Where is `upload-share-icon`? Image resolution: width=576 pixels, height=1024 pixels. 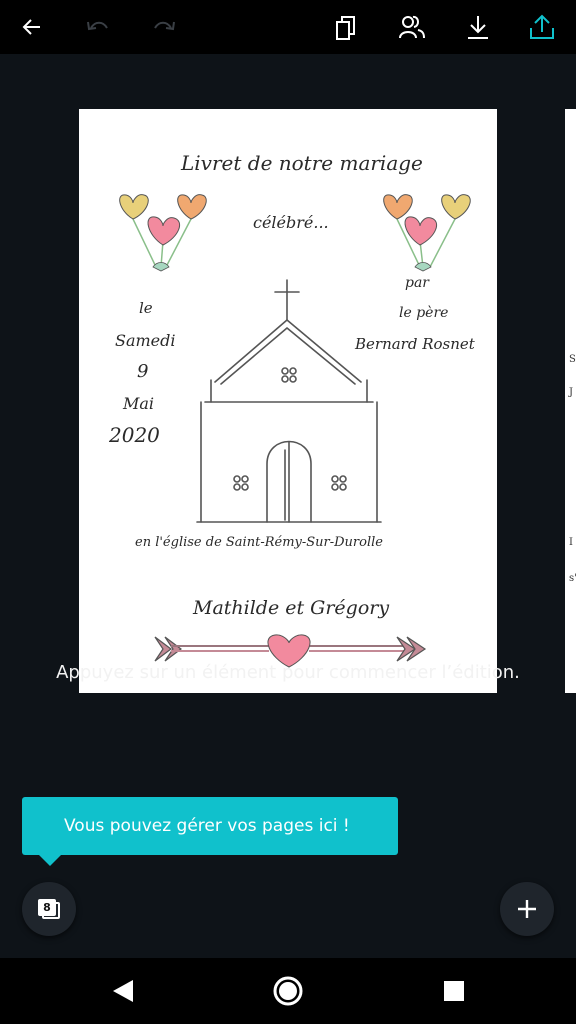
upload-share-icon is located at coordinates (542, 26).